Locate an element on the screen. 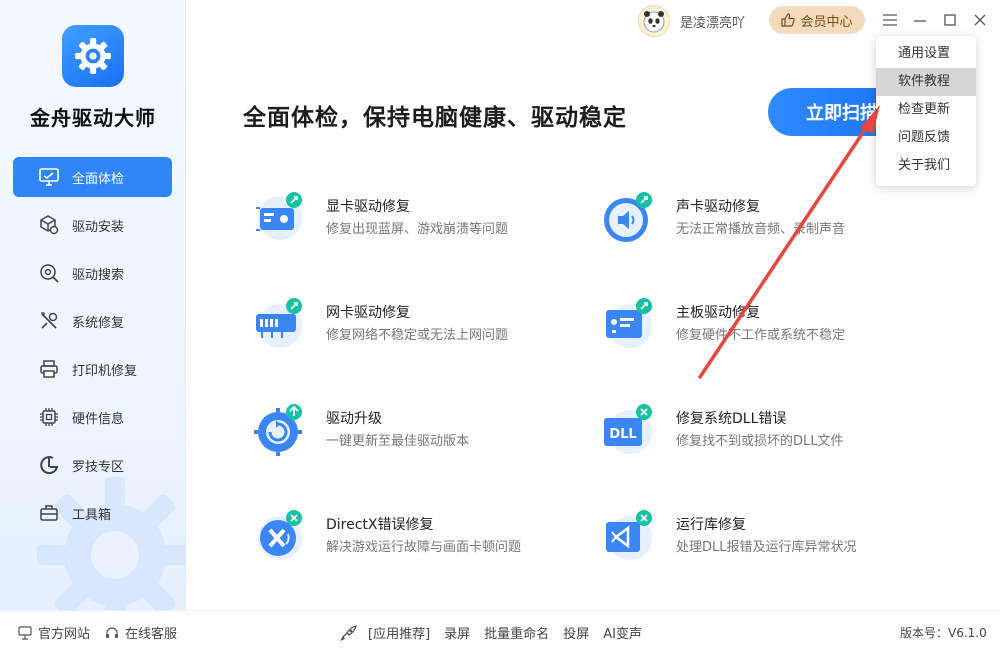 This screenshot has height=650, width=1000. sidebar-item-label: 驱动搜索 is located at coordinates (98, 275).